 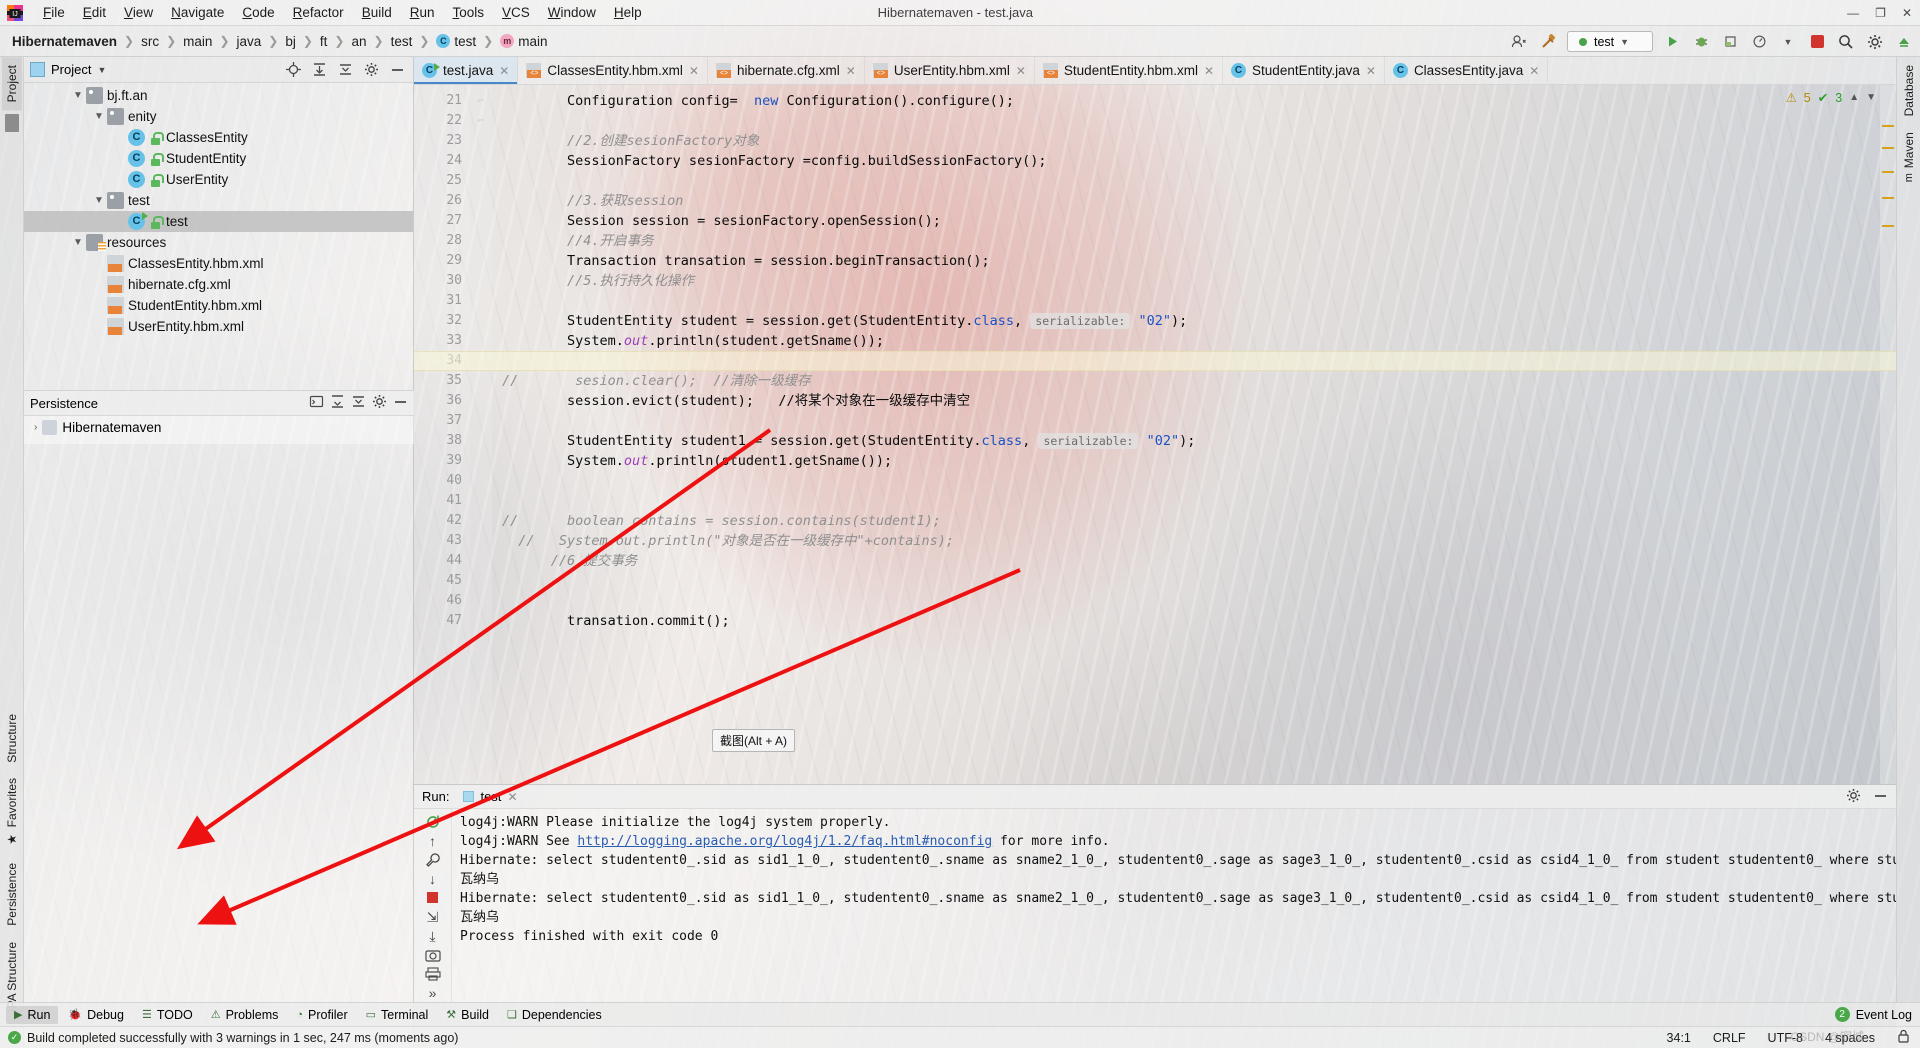 I want to click on persistence-root-row: › Hibernatemaven, so click(x=219, y=427).